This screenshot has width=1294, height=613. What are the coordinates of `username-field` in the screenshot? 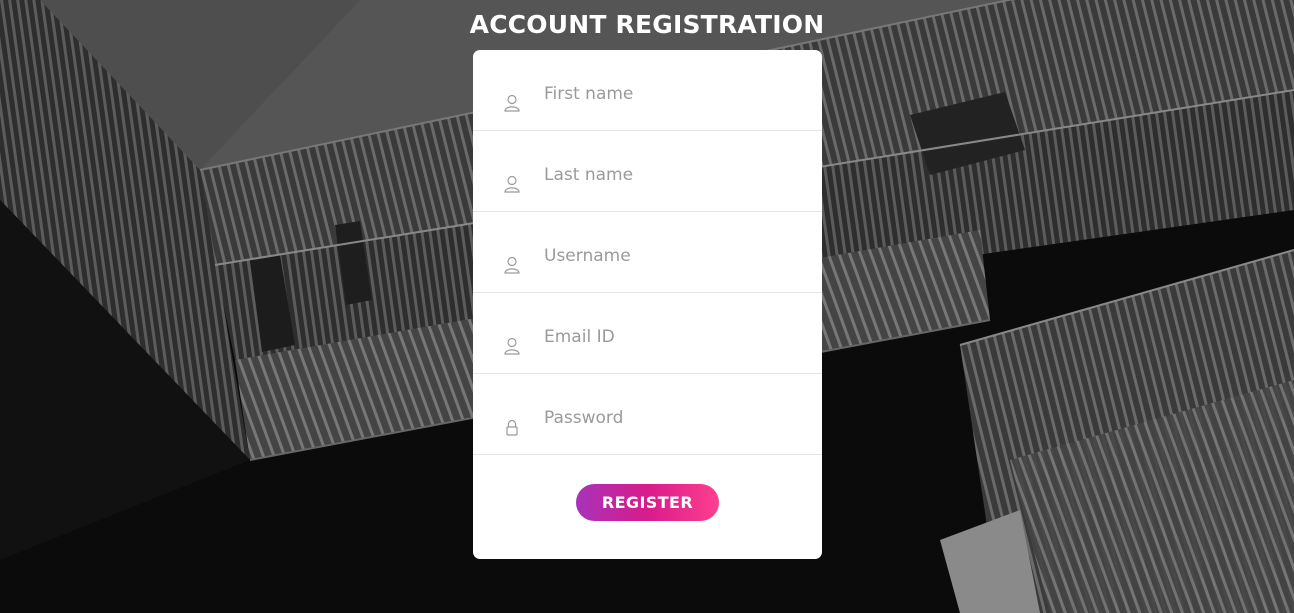 It's located at (647, 252).